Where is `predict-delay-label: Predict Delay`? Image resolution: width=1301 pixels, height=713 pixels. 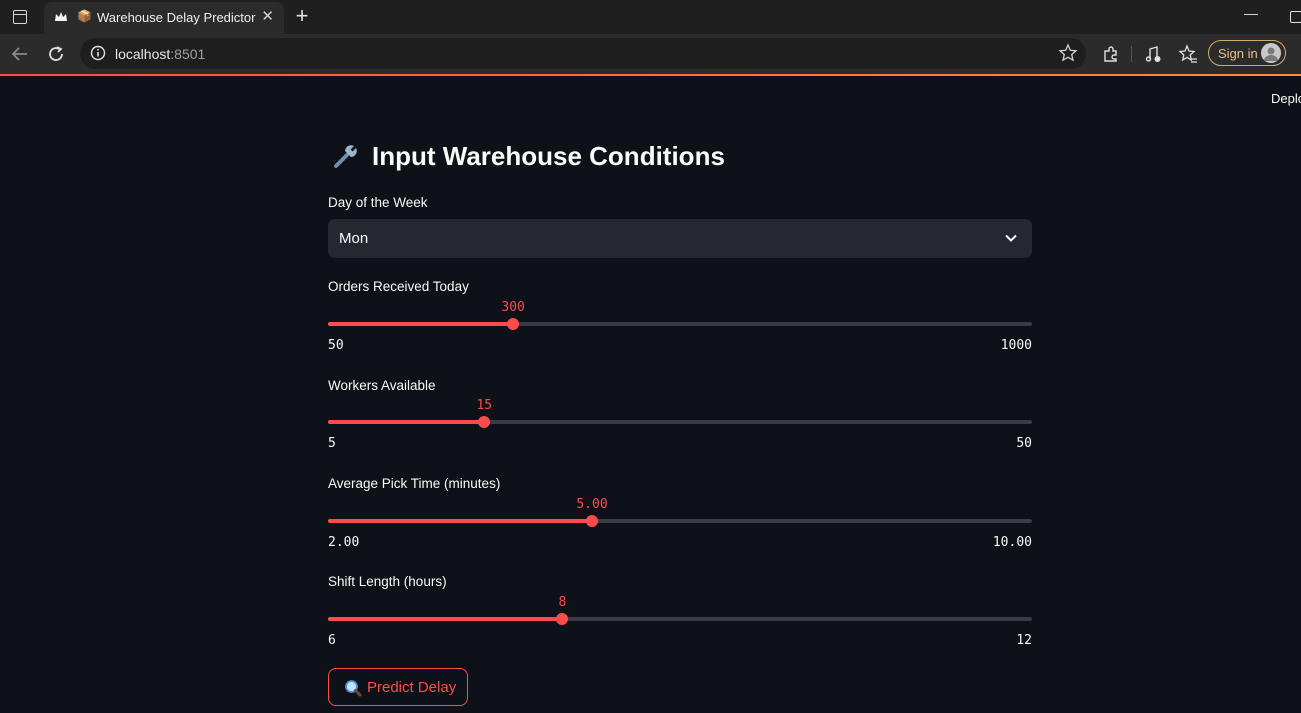 predict-delay-label: Predict Delay is located at coordinates (412, 687).